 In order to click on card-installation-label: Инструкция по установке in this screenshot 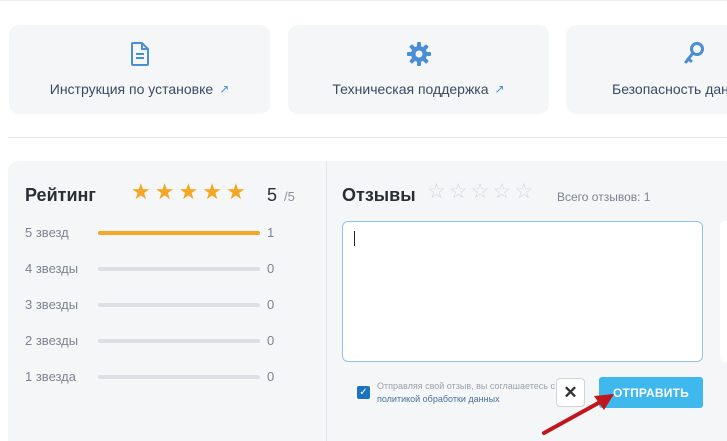, I will do `click(131, 89)`.